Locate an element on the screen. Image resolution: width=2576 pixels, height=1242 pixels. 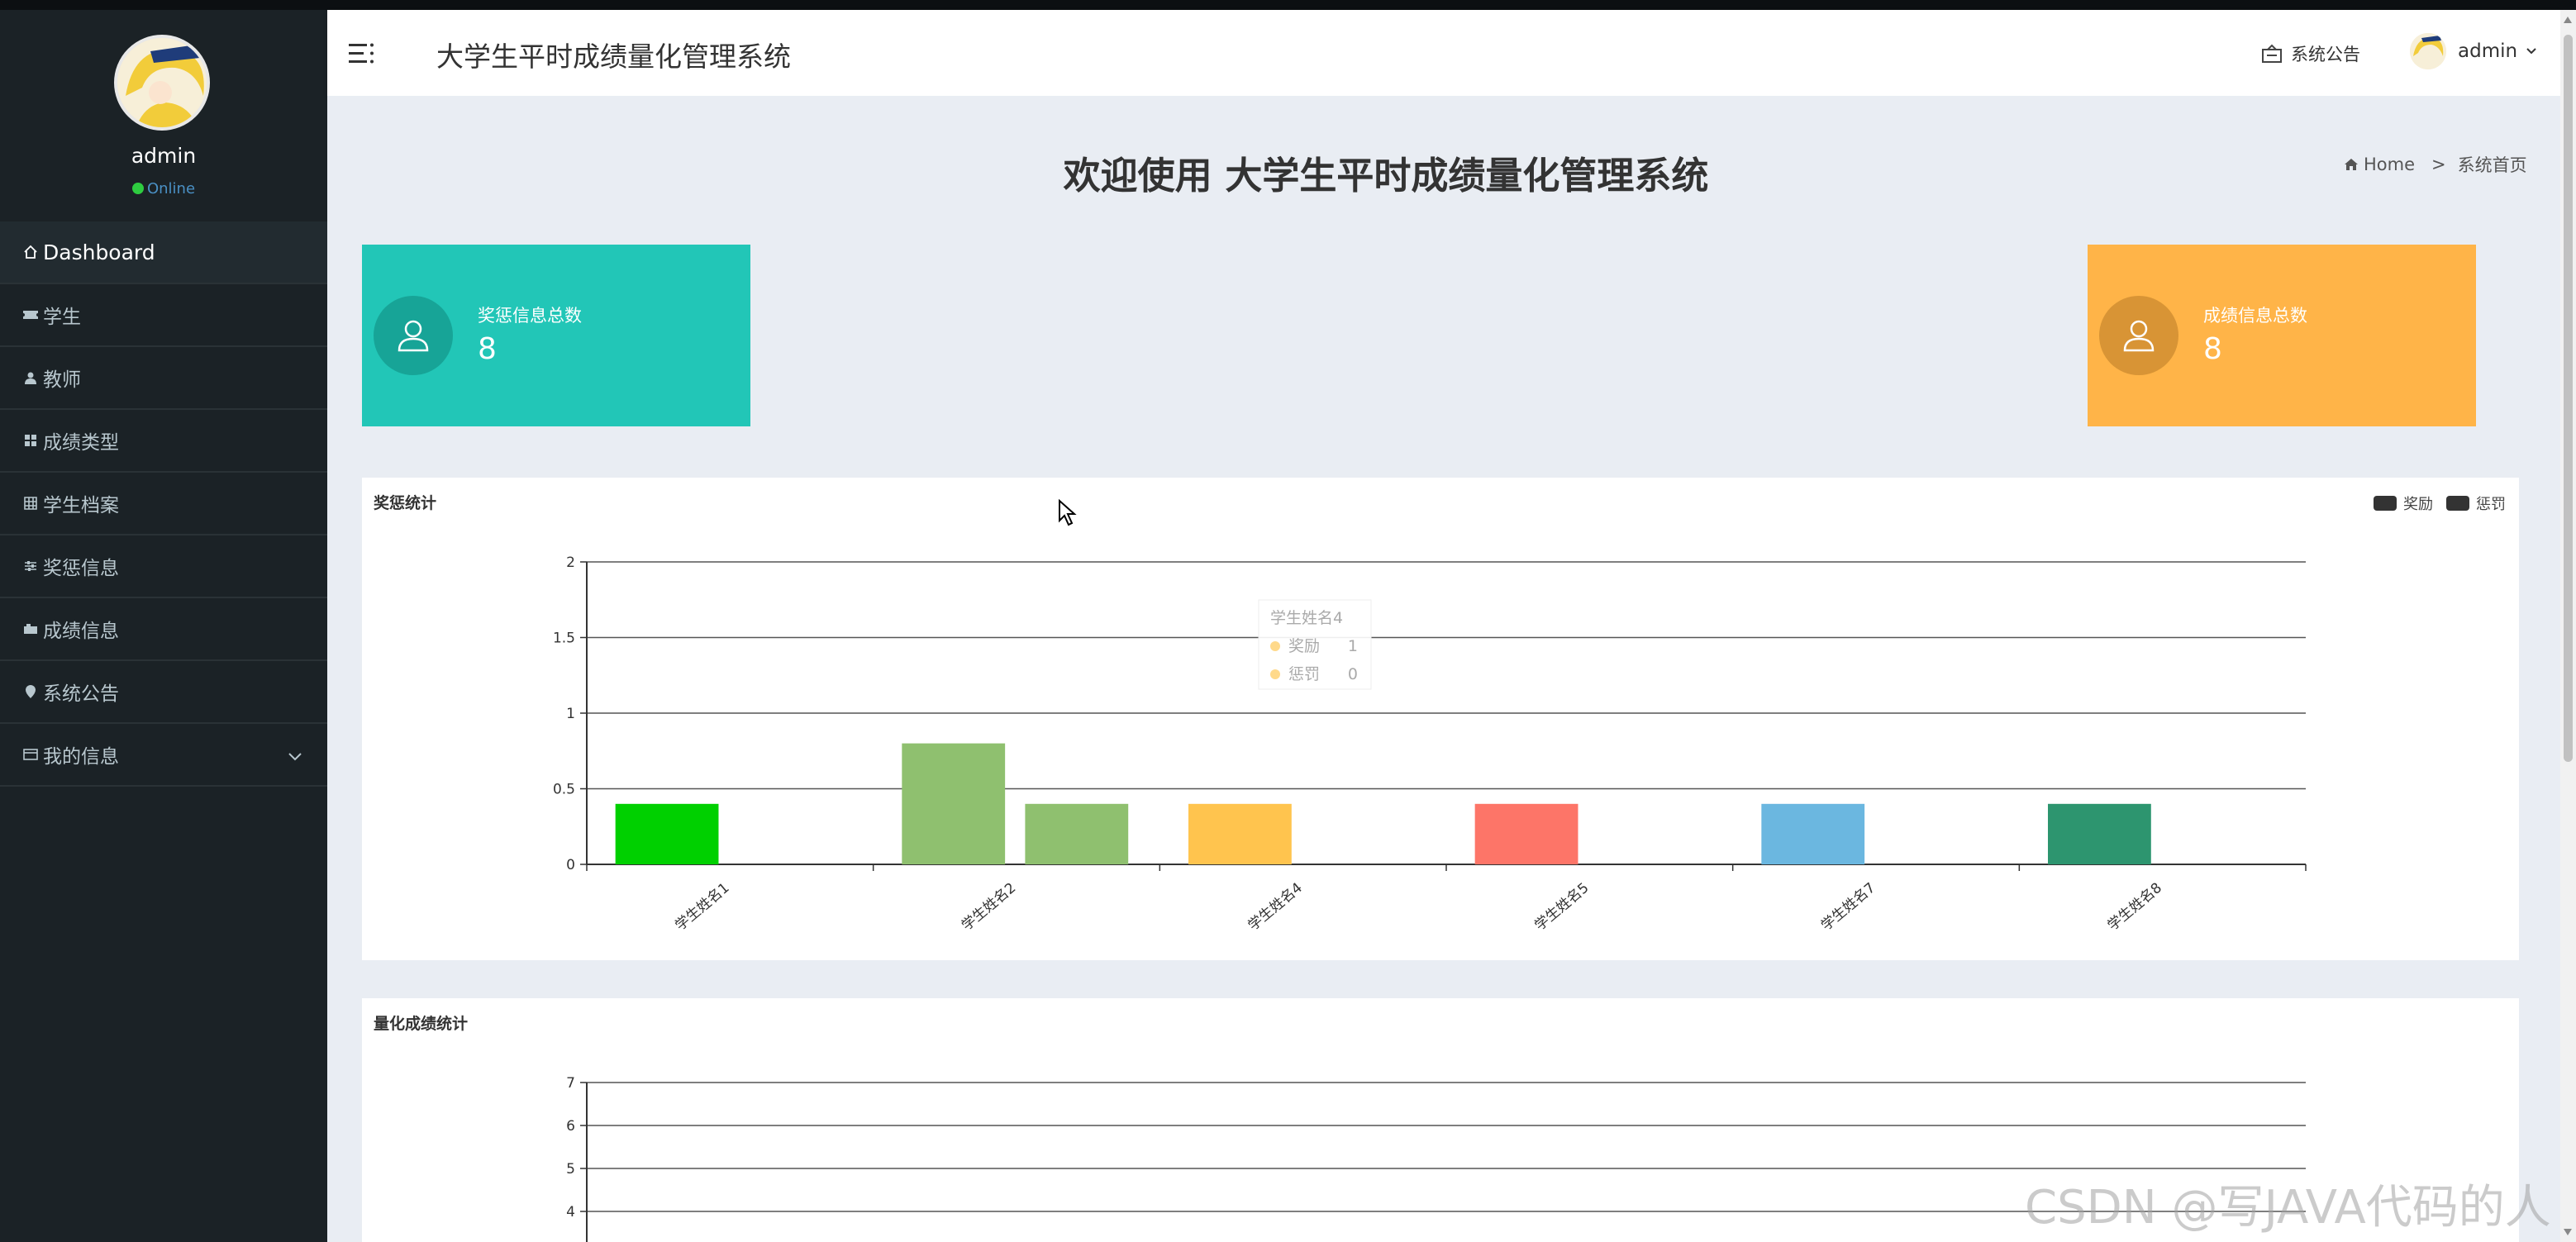
header-notice-label: 系统公告 is located at coordinates (2326, 54).